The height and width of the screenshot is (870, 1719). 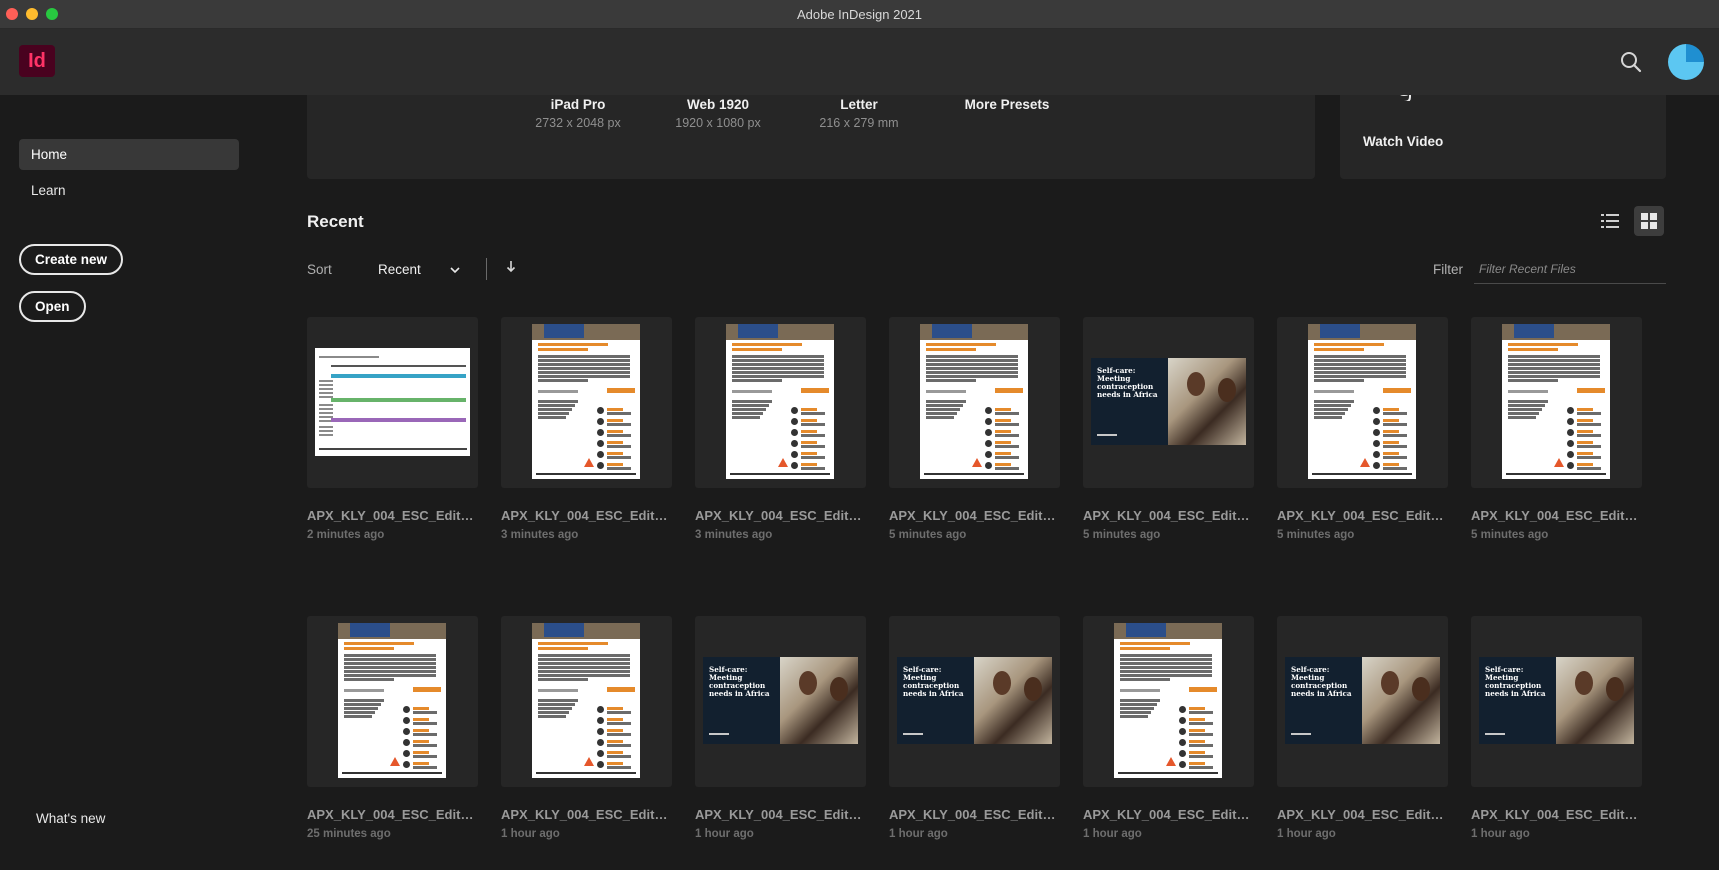 What do you see at coordinates (718, 104) in the screenshot?
I see `preset-name: Web 1920` at bounding box center [718, 104].